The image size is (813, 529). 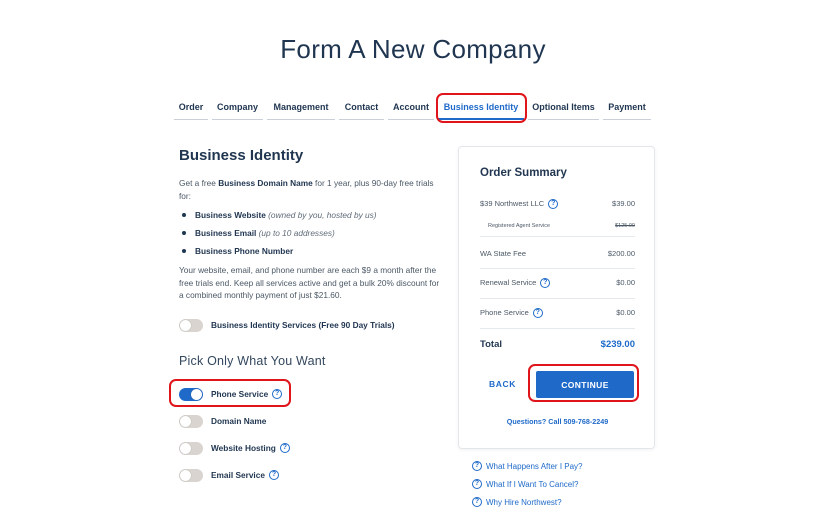 I want to click on continue-button: CONTINUE, so click(x=585, y=384).